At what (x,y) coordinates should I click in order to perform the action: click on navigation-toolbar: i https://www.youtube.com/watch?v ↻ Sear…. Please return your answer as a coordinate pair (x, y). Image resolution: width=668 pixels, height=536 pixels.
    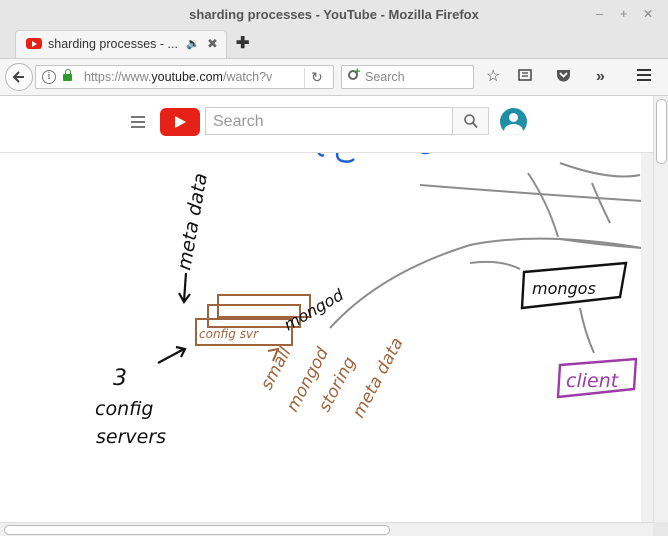
    Looking at the image, I should click on (334, 77).